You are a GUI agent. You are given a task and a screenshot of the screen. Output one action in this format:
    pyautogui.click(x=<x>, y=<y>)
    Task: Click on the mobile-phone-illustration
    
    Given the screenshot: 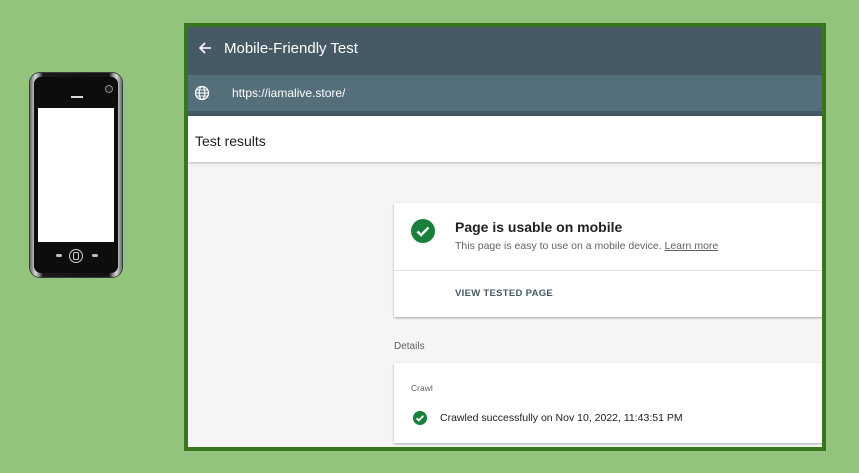 What is the action you would take?
    pyautogui.click(x=76, y=175)
    